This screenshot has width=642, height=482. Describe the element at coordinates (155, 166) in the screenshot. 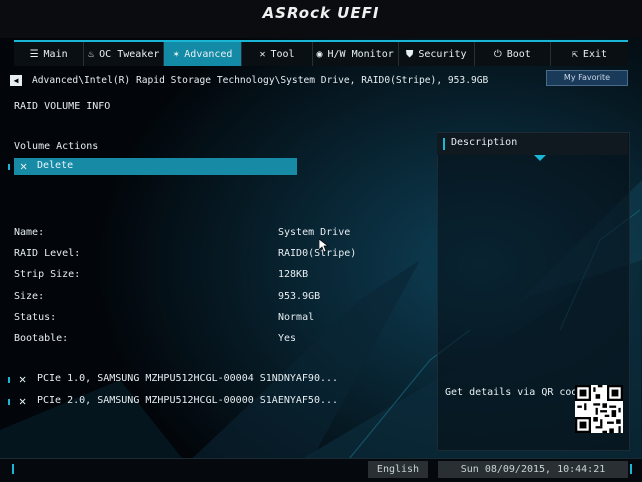

I see `delete-volume-button: ✕ Delete` at that location.